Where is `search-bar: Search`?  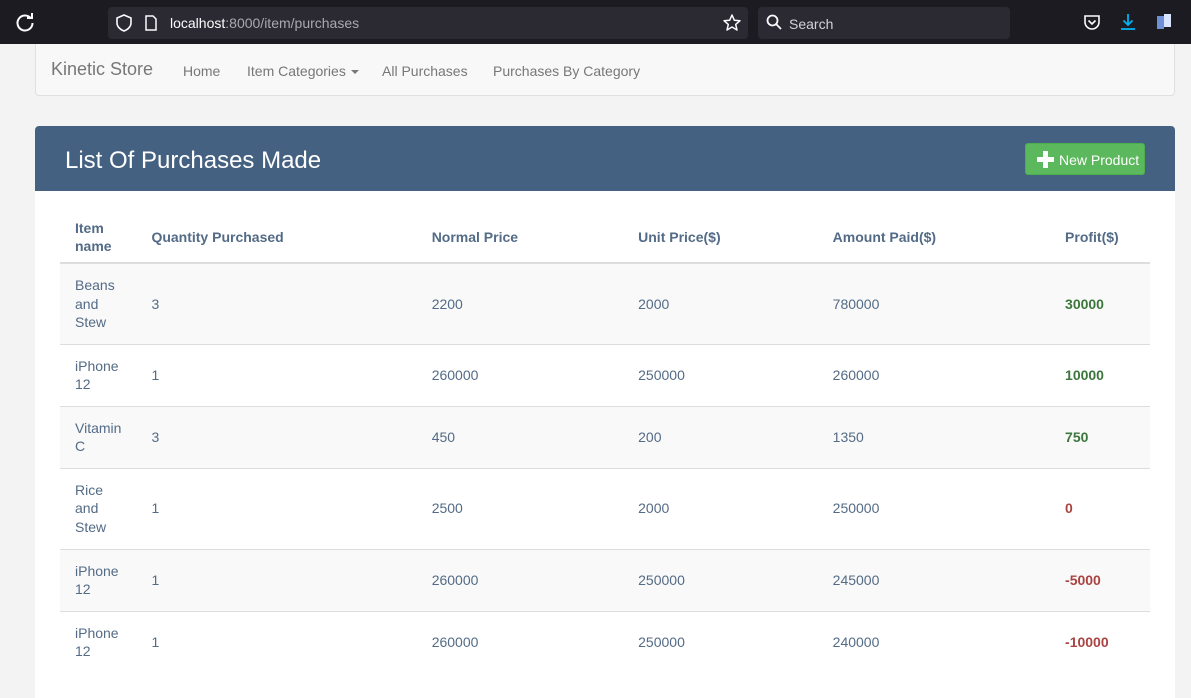
search-bar: Search is located at coordinates (884, 23).